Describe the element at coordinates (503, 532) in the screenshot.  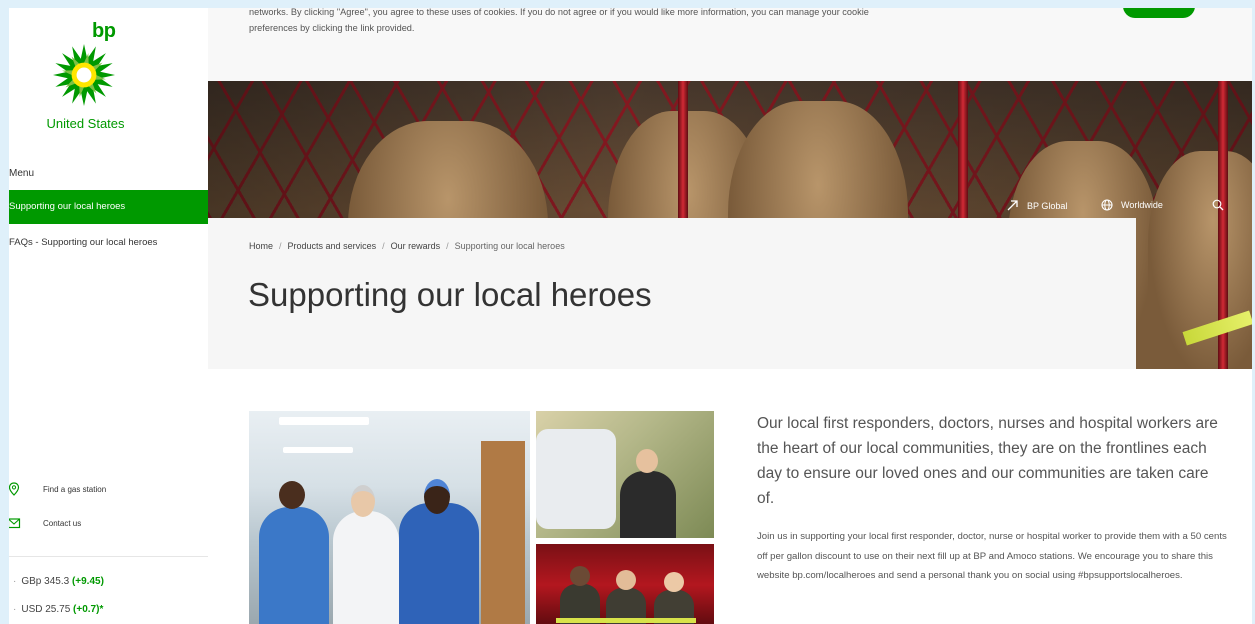
I see `photo-door` at that location.